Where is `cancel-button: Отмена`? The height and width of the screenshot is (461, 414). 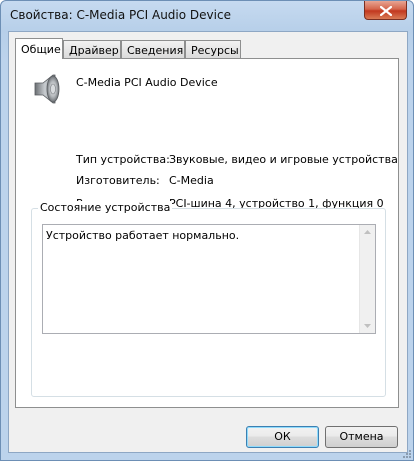
cancel-button: Отмена is located at coordinates (361, 437).